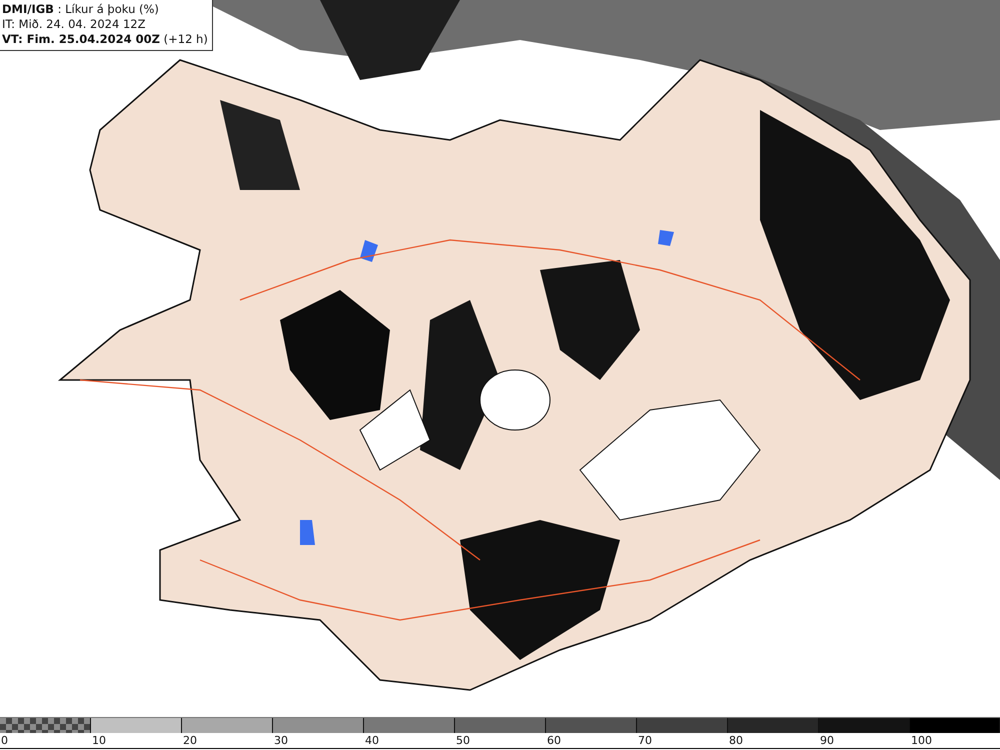 The height and width of the screenshot is (750, 1000). I want to click on legend-label: 10, so click(99, 740).